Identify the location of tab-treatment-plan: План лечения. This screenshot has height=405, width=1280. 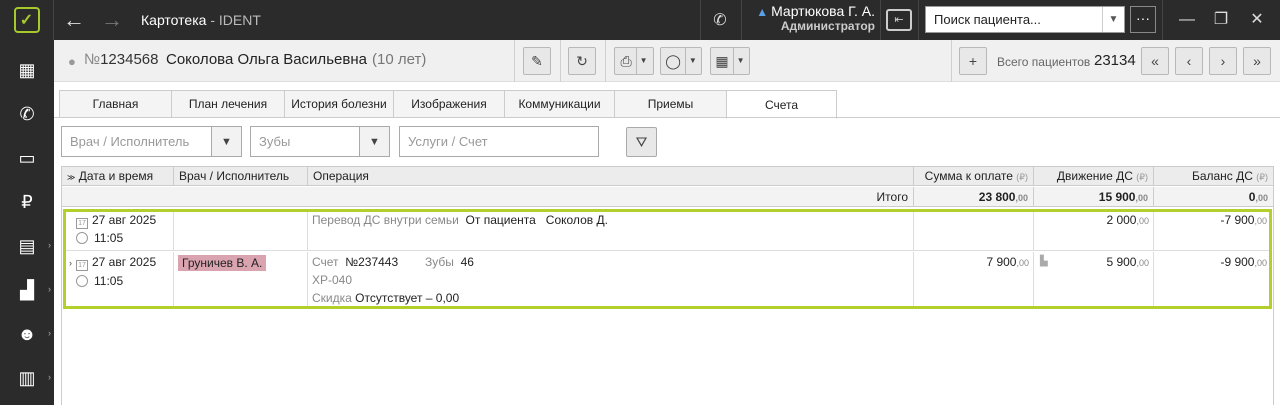
(227, 104).